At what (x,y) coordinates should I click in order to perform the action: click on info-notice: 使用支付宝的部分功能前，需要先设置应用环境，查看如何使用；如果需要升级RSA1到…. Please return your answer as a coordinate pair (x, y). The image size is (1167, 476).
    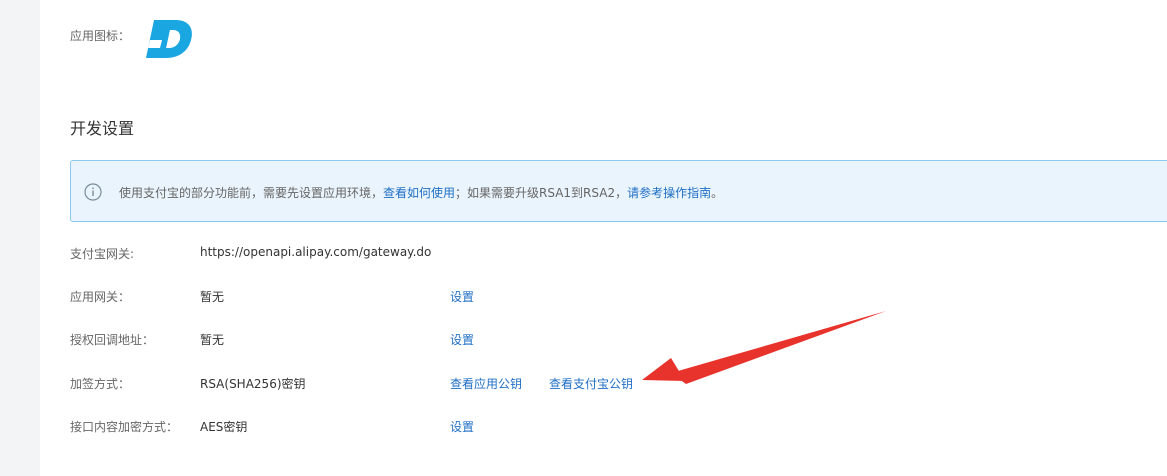
    Looking at the image, I should click on (618, 191).